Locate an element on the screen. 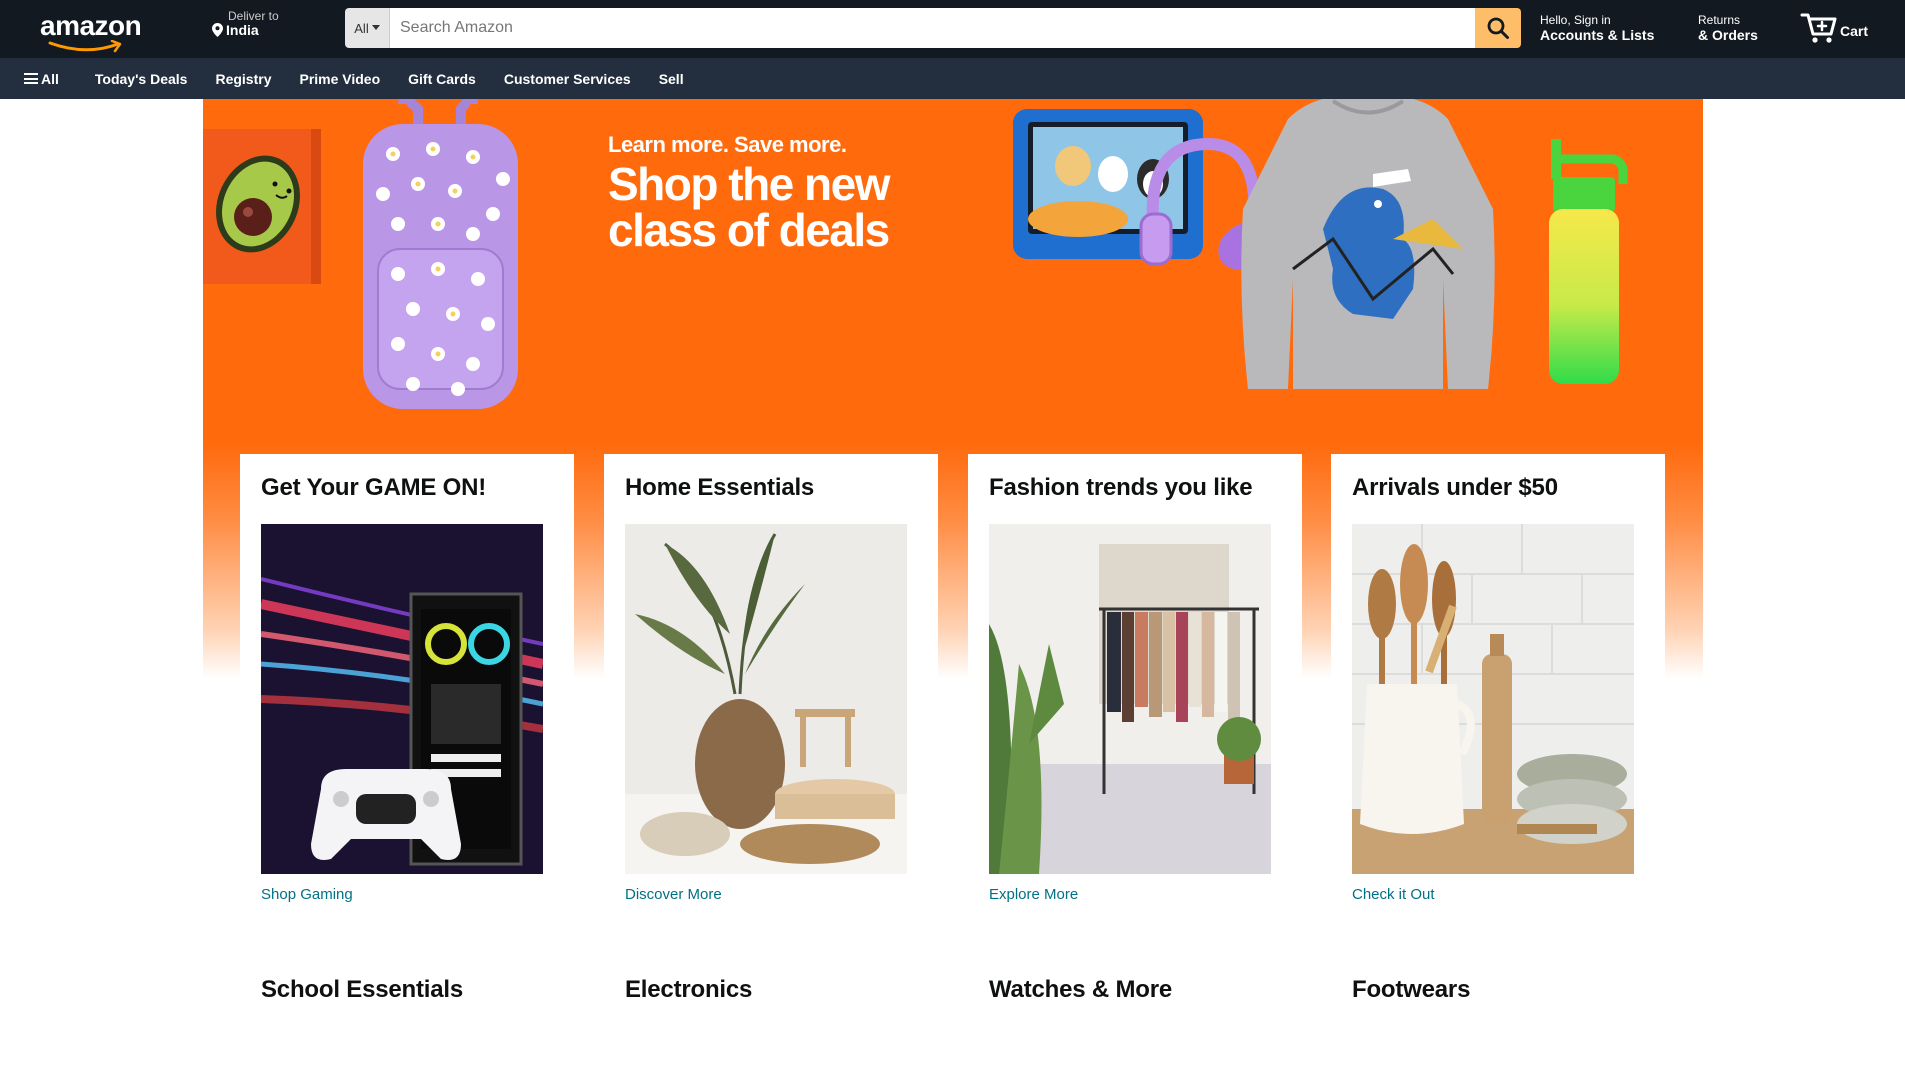  returns-and-orders: Returns & Orders is located at coordinates (1728, 28).